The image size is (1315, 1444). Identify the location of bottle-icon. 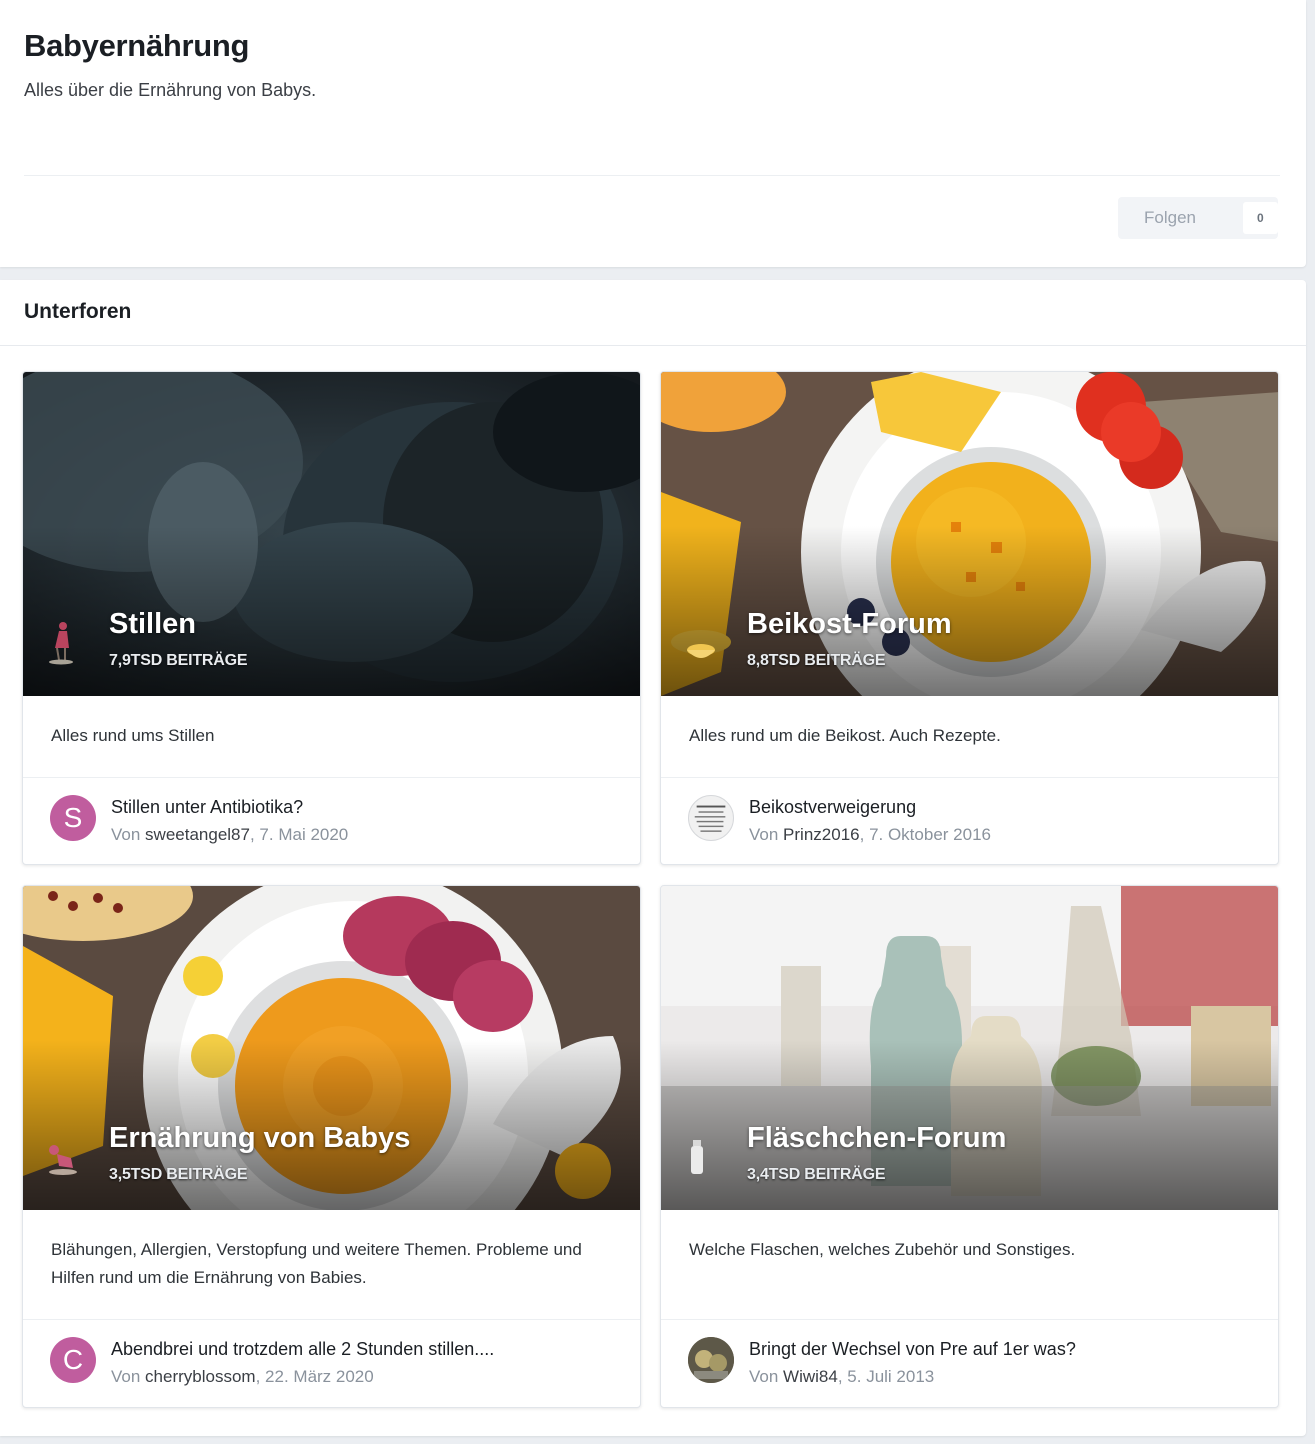
(697, 1157).